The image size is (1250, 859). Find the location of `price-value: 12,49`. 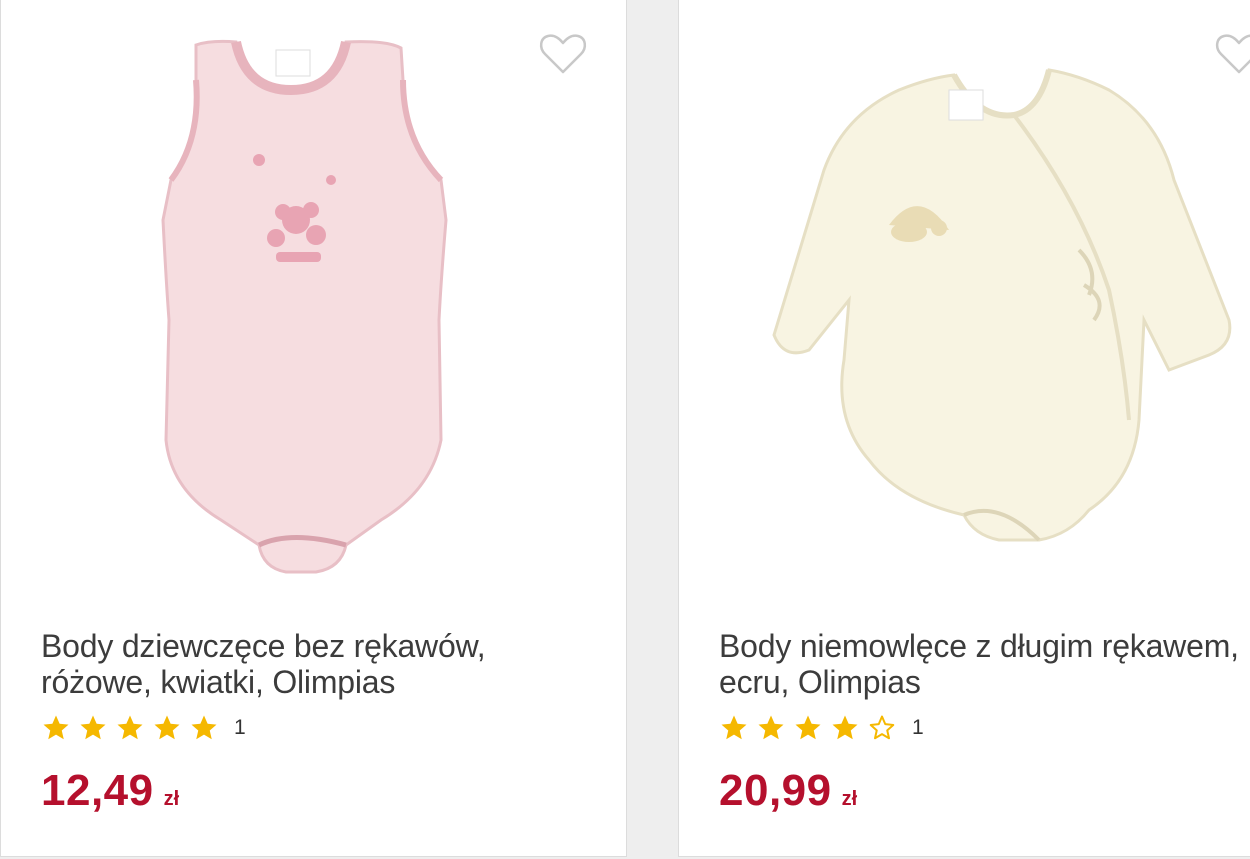

price-value: 12,49 is located at coordinates (97, 790).